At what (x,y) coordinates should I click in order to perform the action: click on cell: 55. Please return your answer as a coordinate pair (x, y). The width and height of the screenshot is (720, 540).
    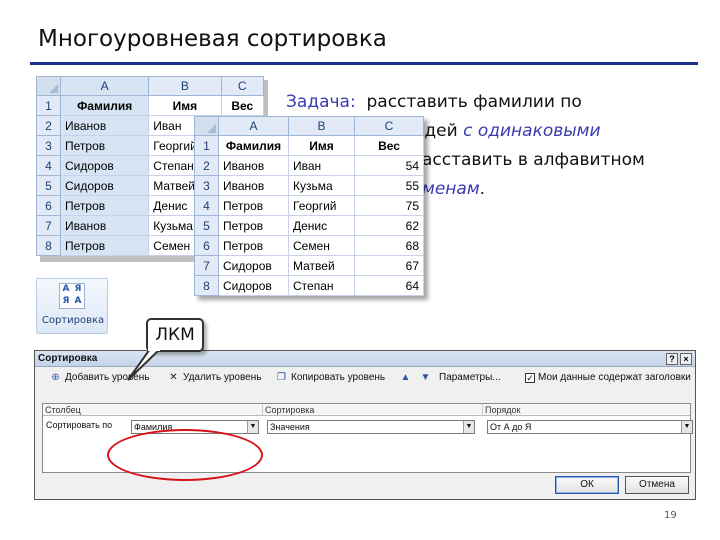
    Looking at the image, I should click on (389, 185).